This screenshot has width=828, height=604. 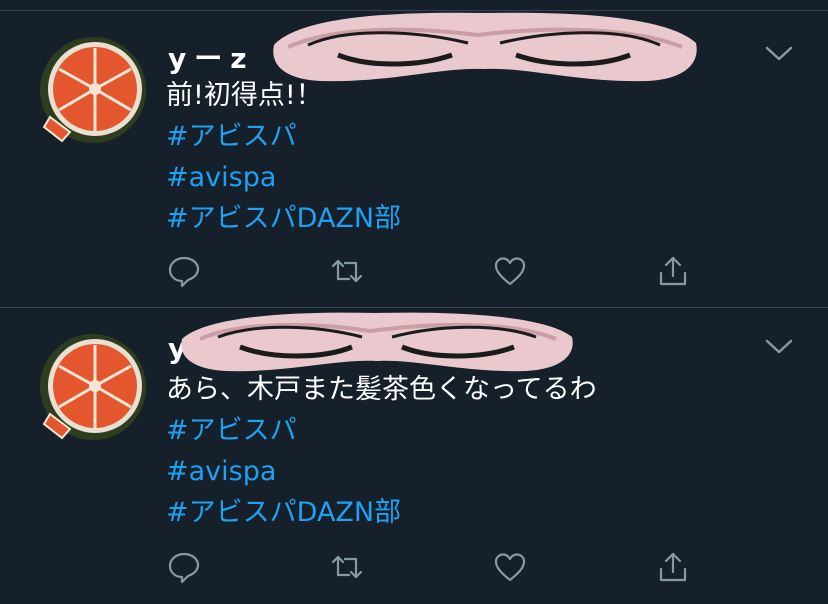 What do you see at coordinates (244, 95) in the screenshot?
I see `tweet-text: 前!初得点!！` at bounding box center [244, 95].